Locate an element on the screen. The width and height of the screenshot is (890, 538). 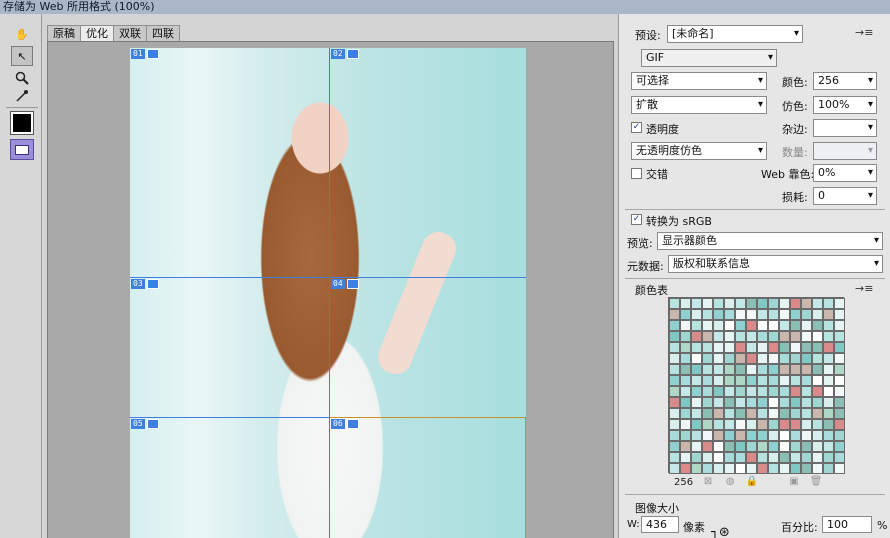
color-table-menu-icon: →≡ is located at coordinates (864, 288).